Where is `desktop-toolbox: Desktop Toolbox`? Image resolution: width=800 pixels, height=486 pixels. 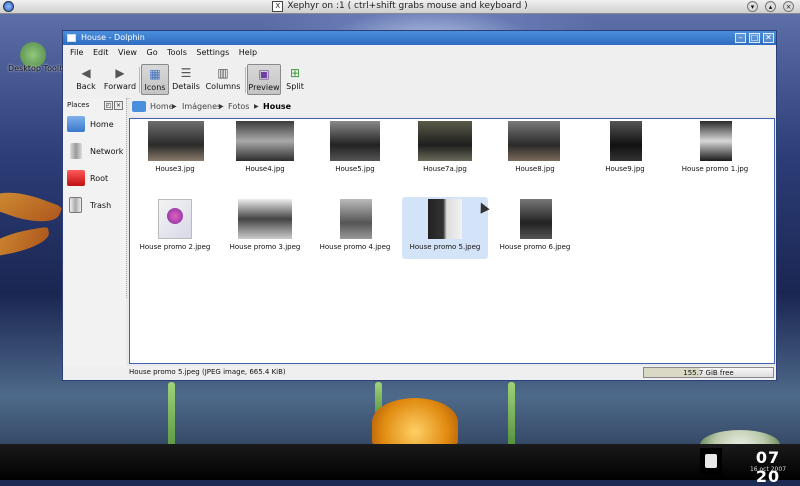 desktop-toolbox: Desktop Toolbox is located at coordinates (40, 55).